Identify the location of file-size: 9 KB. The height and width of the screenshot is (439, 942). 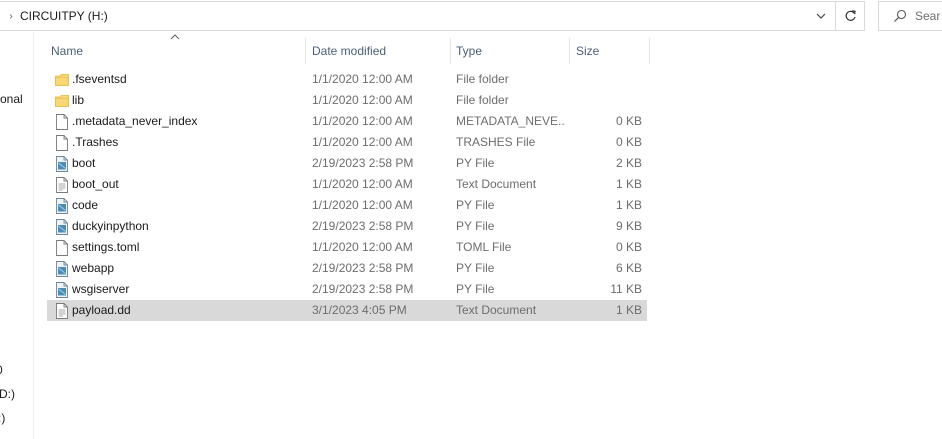
(628, 226).